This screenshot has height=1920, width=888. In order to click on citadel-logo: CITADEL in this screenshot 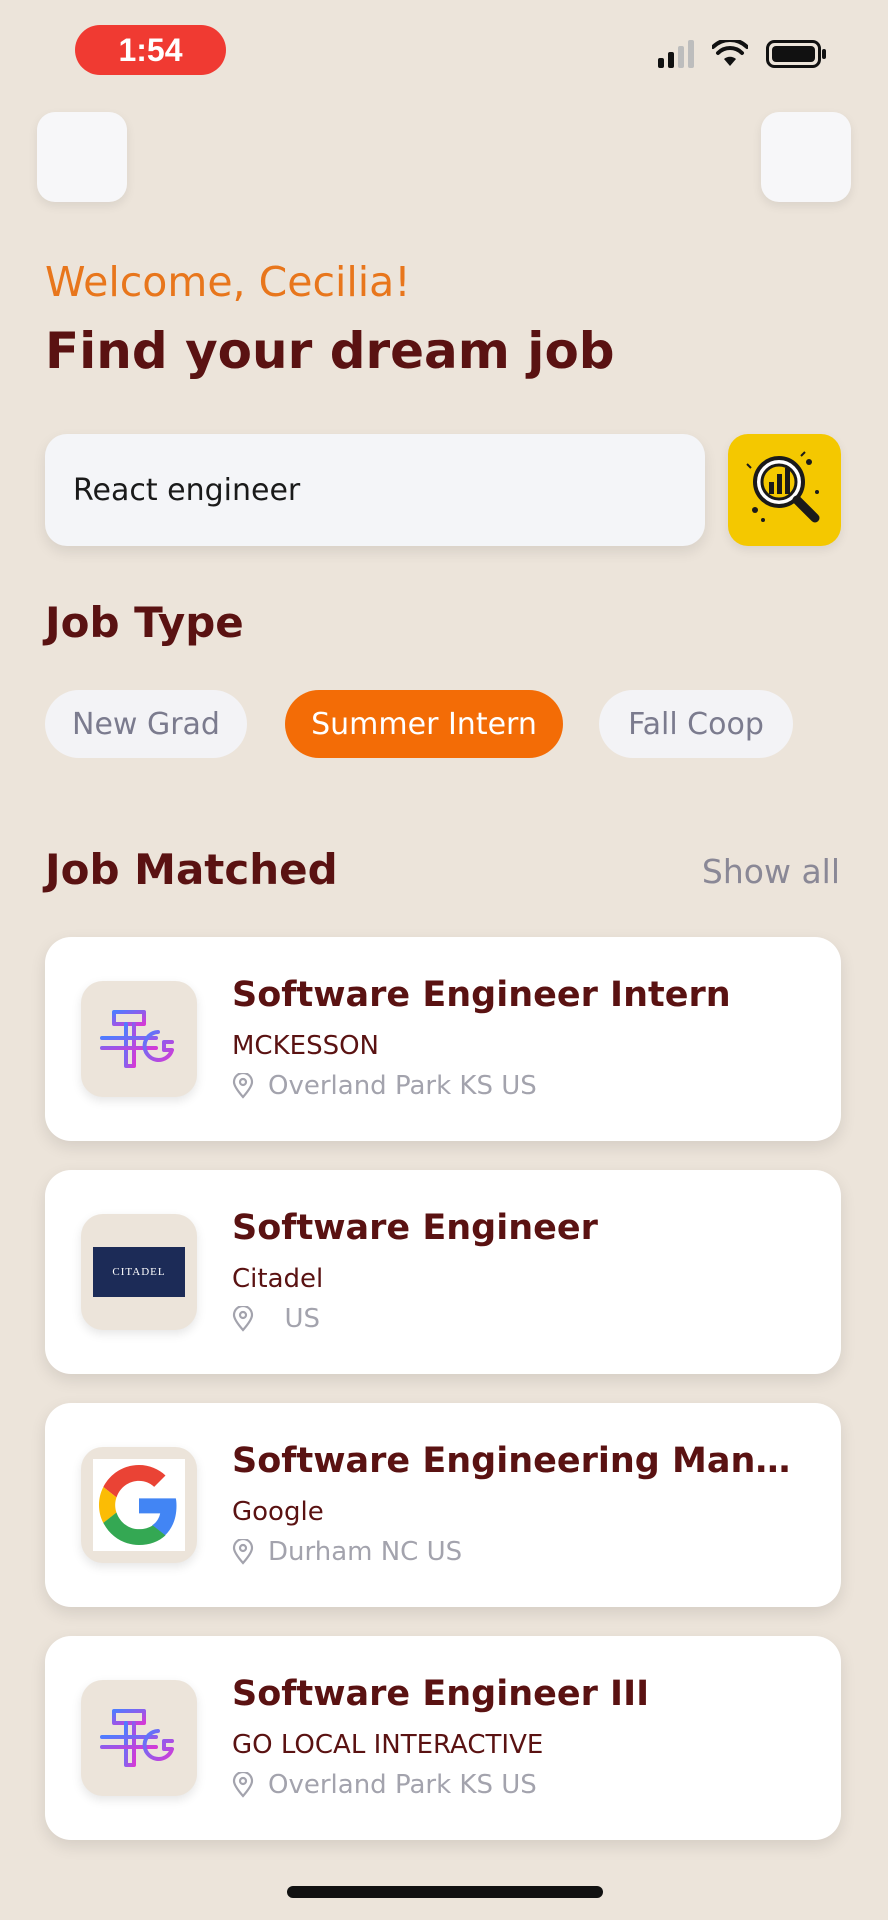, I will do `click(139, 1272)`.